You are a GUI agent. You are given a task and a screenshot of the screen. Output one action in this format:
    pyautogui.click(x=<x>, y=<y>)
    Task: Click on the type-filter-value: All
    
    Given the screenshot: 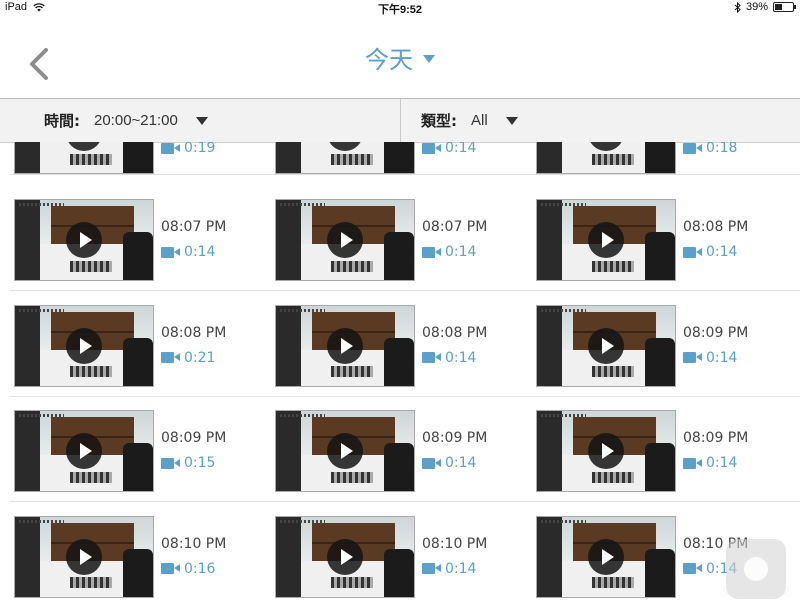 What is the action you would take?
    pyautogui.click(x=479, y=120)
    